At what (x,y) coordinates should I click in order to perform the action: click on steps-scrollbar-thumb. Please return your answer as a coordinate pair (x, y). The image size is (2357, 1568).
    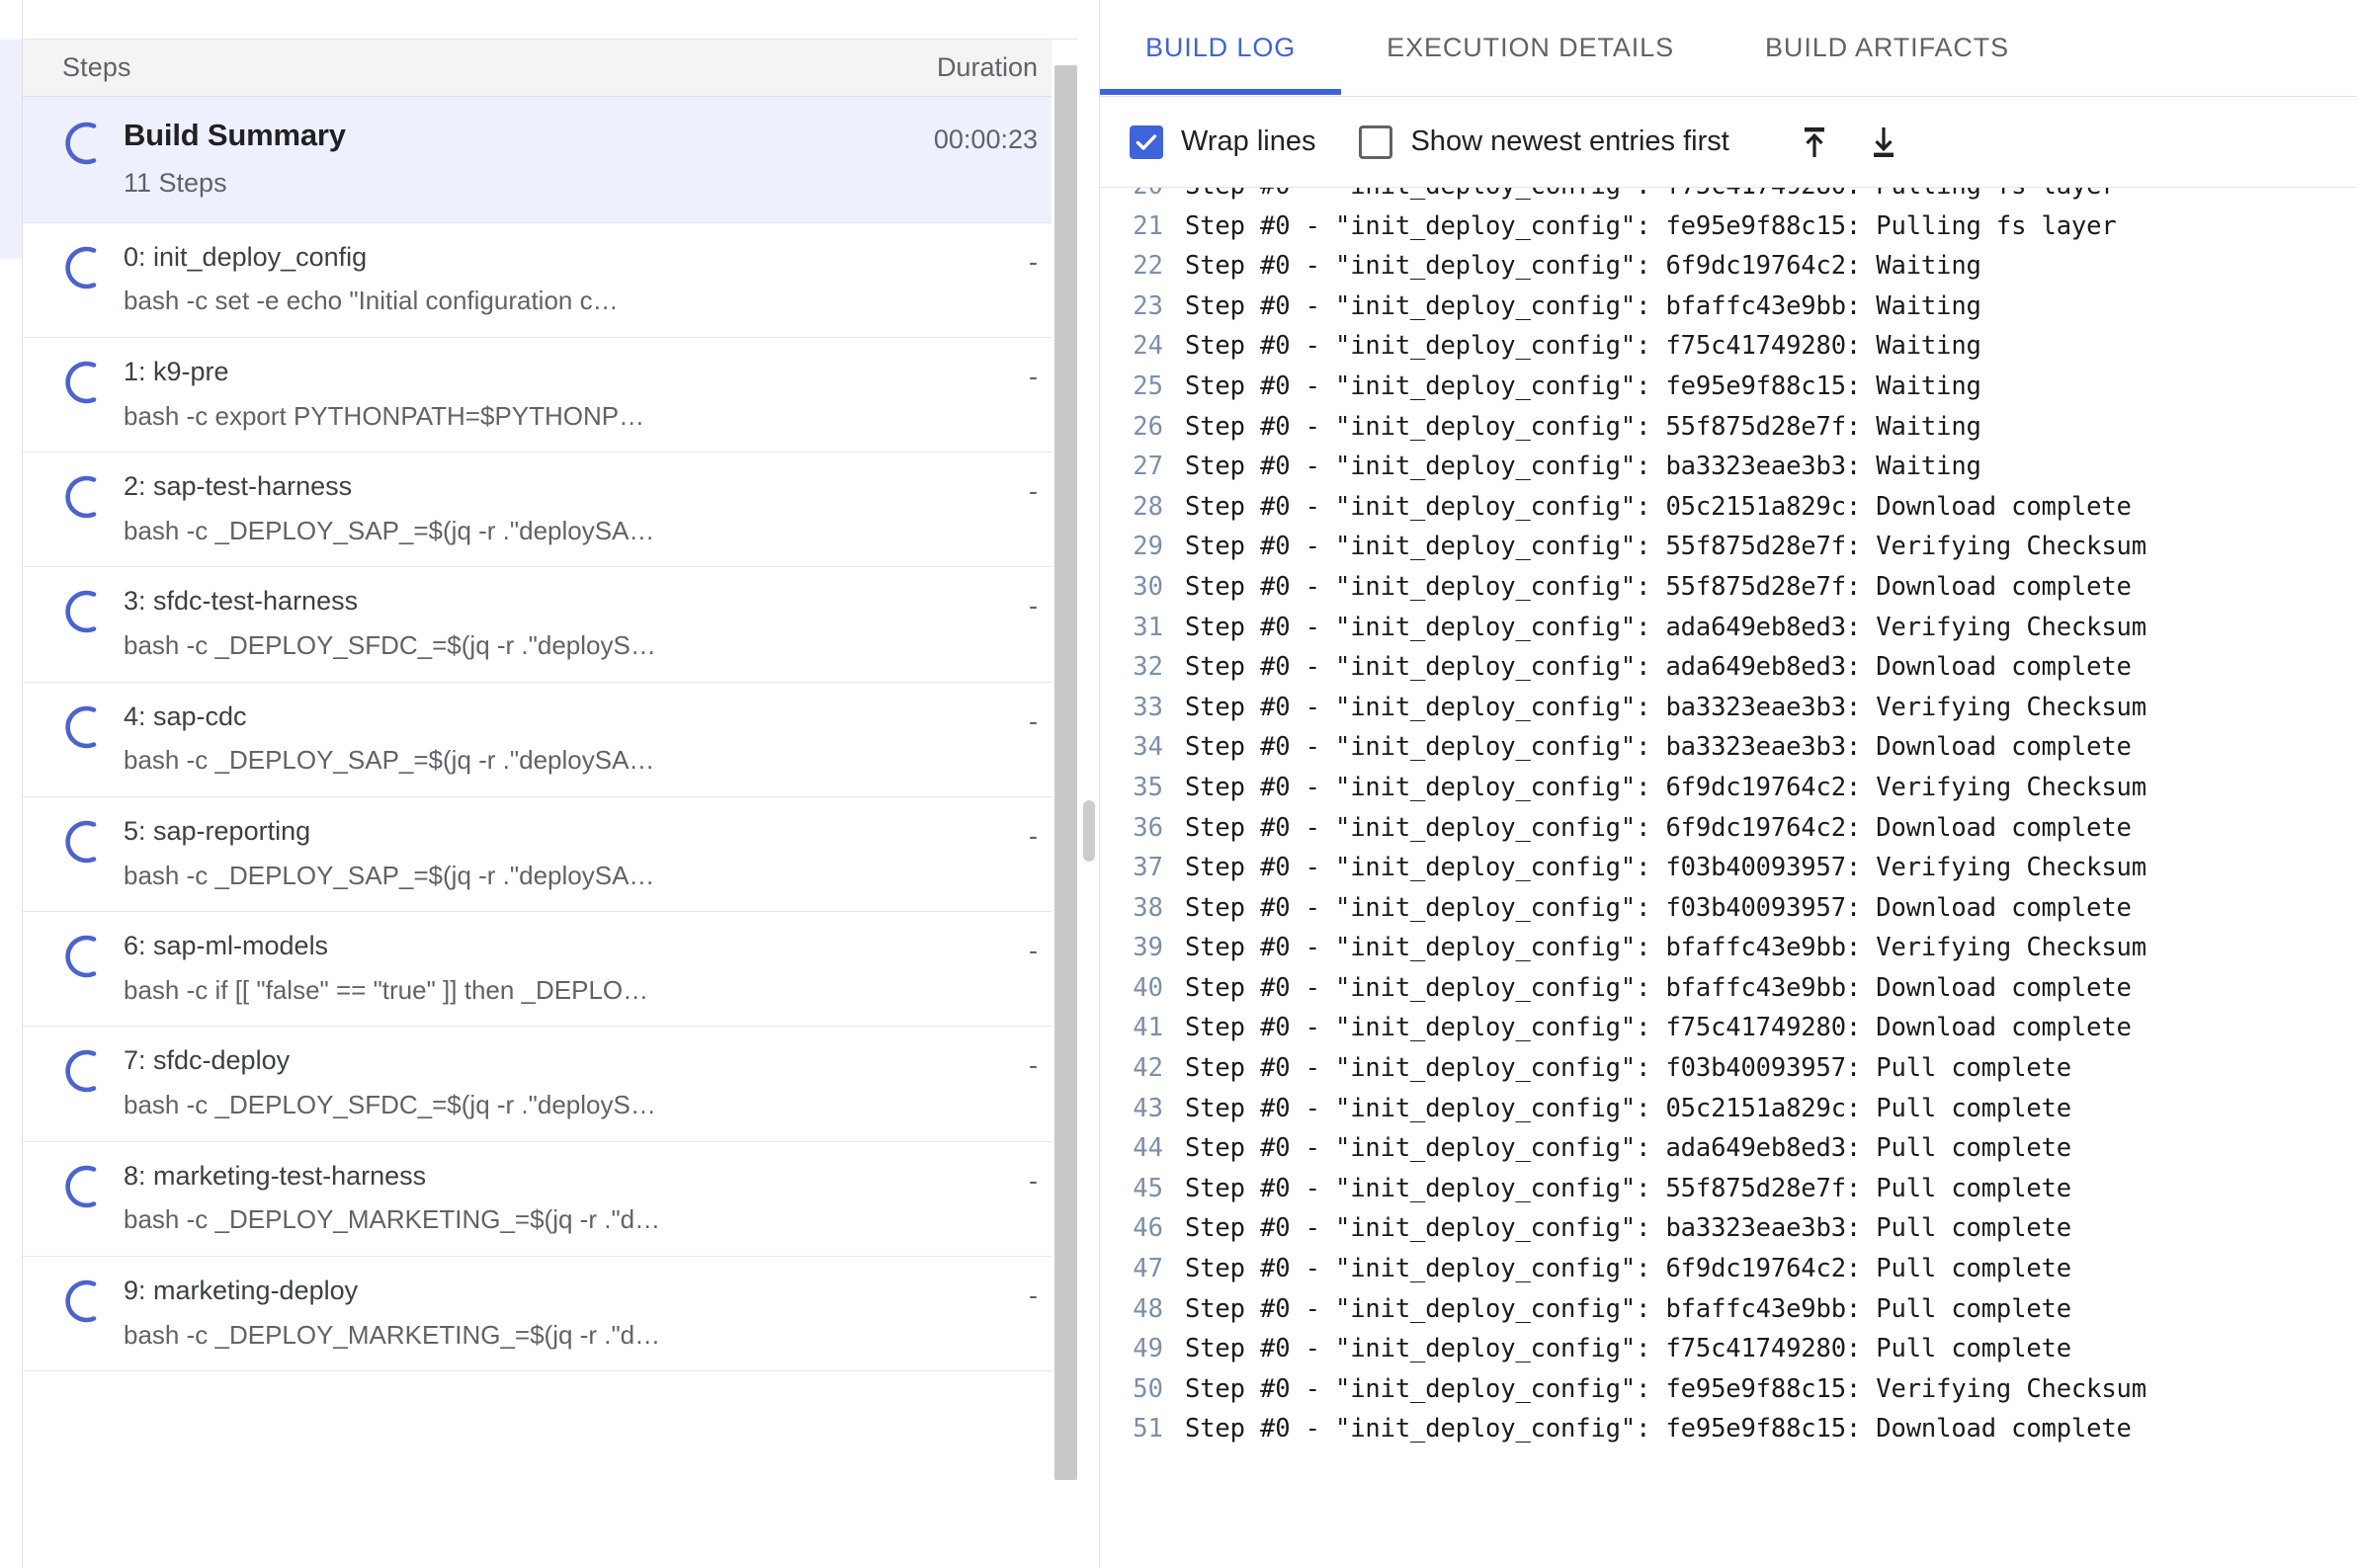
    Looking at the image, I should click on (1065, 772).